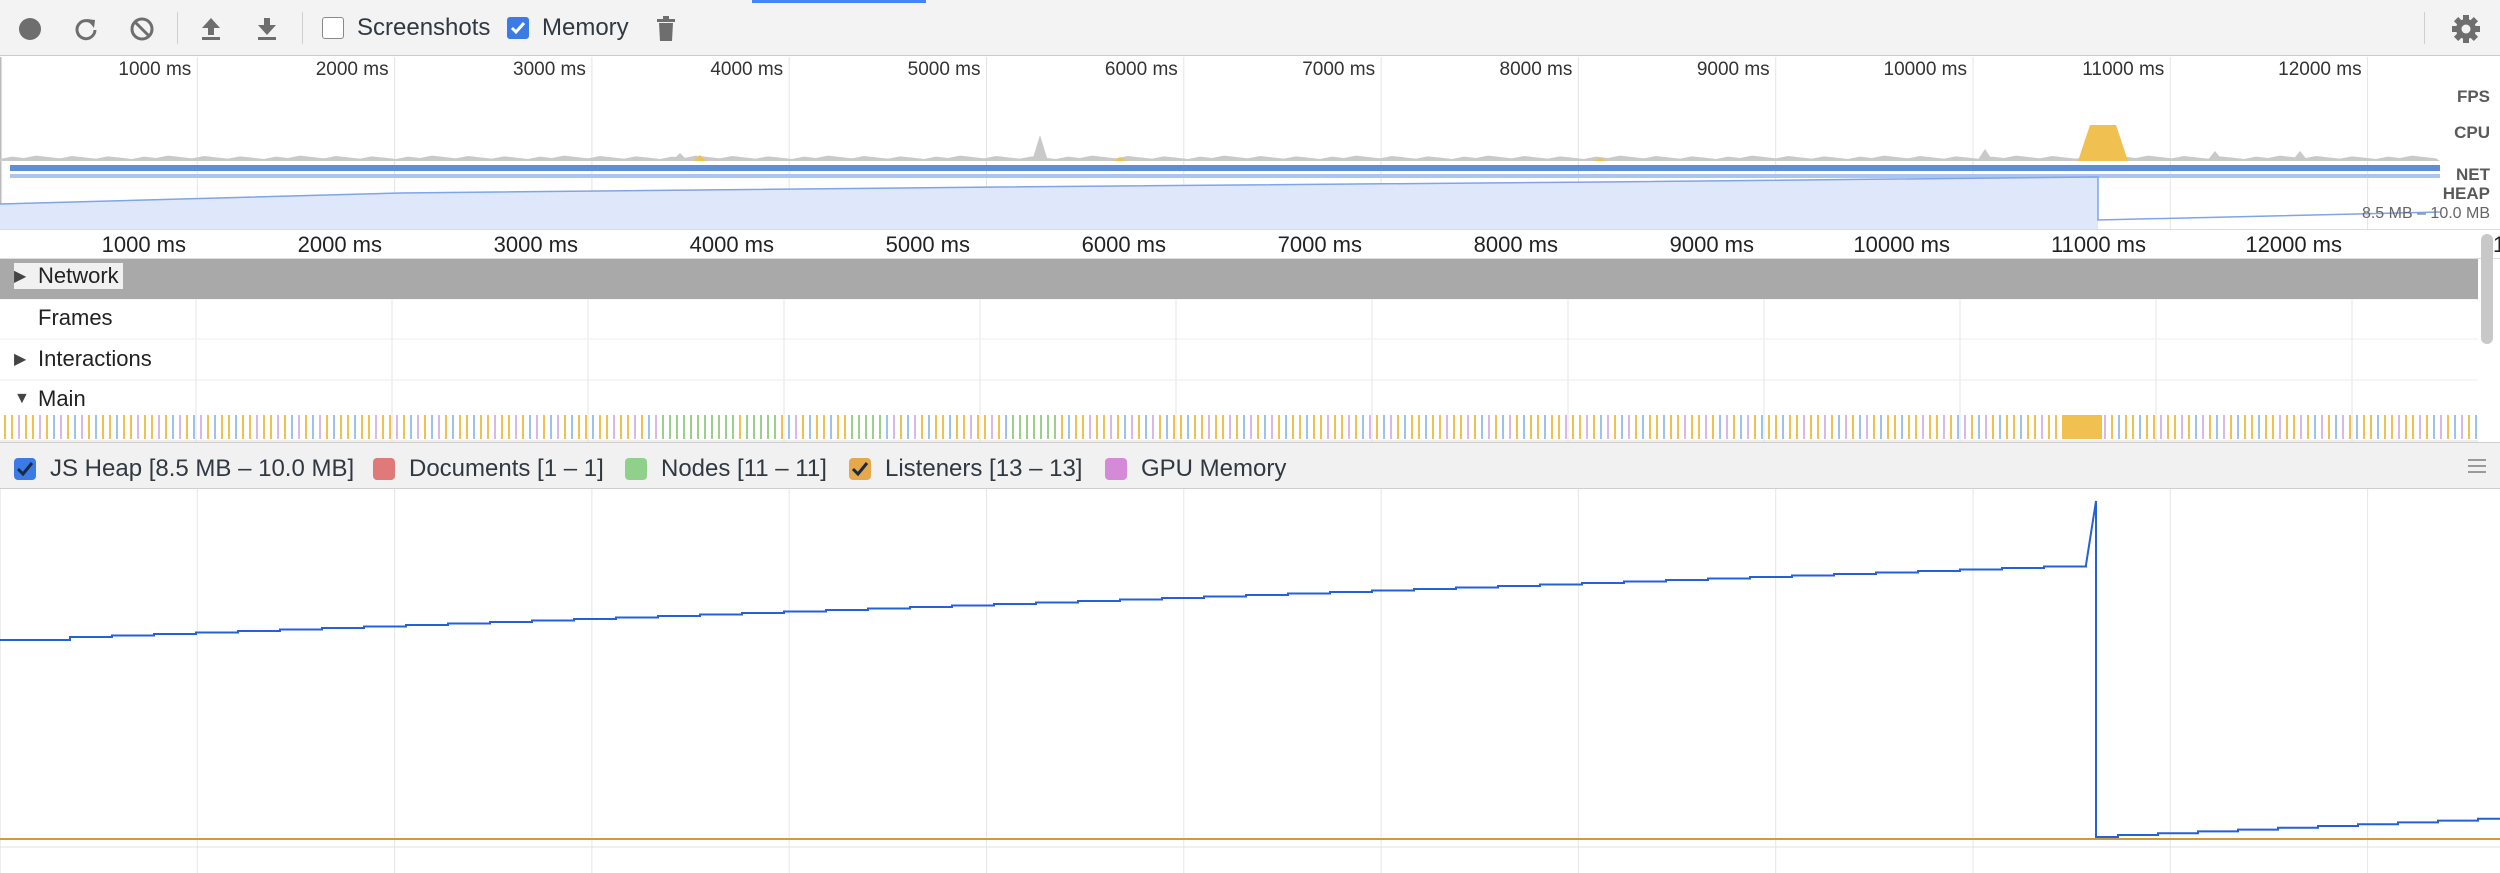 Image resolution: width=2500 pixels, height=873 pixels. What do you see at coordinates (1319, 244) in the screenshot?
I see `ruler-tick-label: 7000 ms` at bounding box center [1319, 244].